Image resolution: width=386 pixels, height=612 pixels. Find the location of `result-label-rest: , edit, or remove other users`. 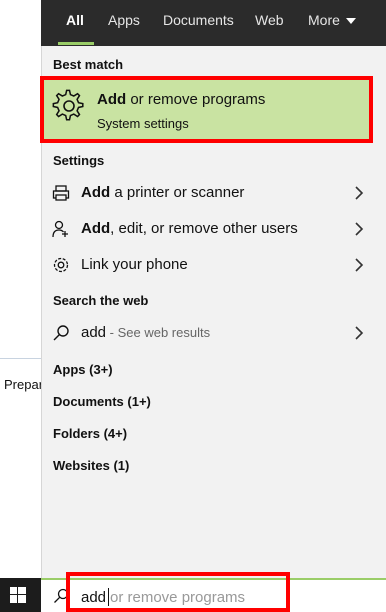

result-label-rest: , edit, or remove other users is located at coordinates (204, 228).